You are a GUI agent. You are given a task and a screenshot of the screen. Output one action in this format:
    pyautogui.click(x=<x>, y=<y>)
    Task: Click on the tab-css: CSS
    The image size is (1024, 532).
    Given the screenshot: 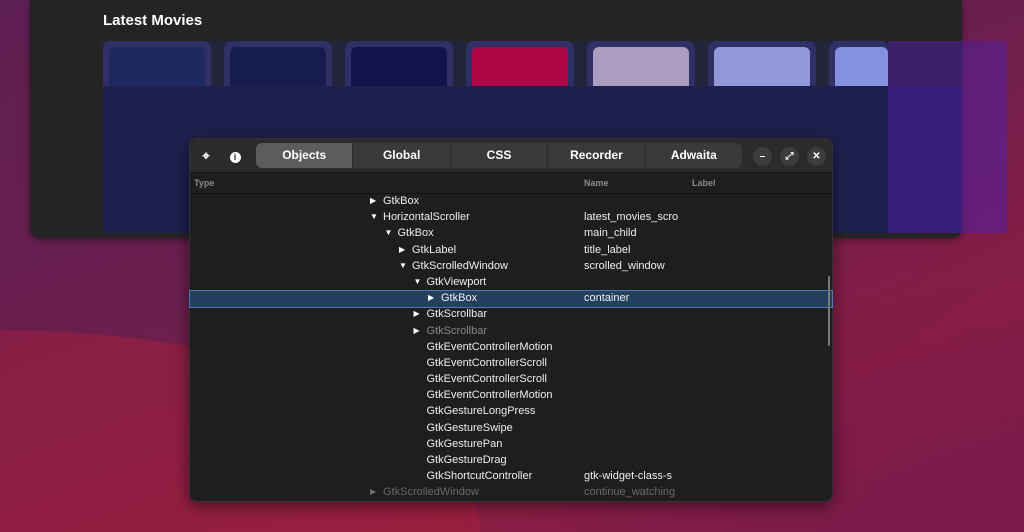 What is the action you would take?
    pyautogui.click(x=500, y=155)
    